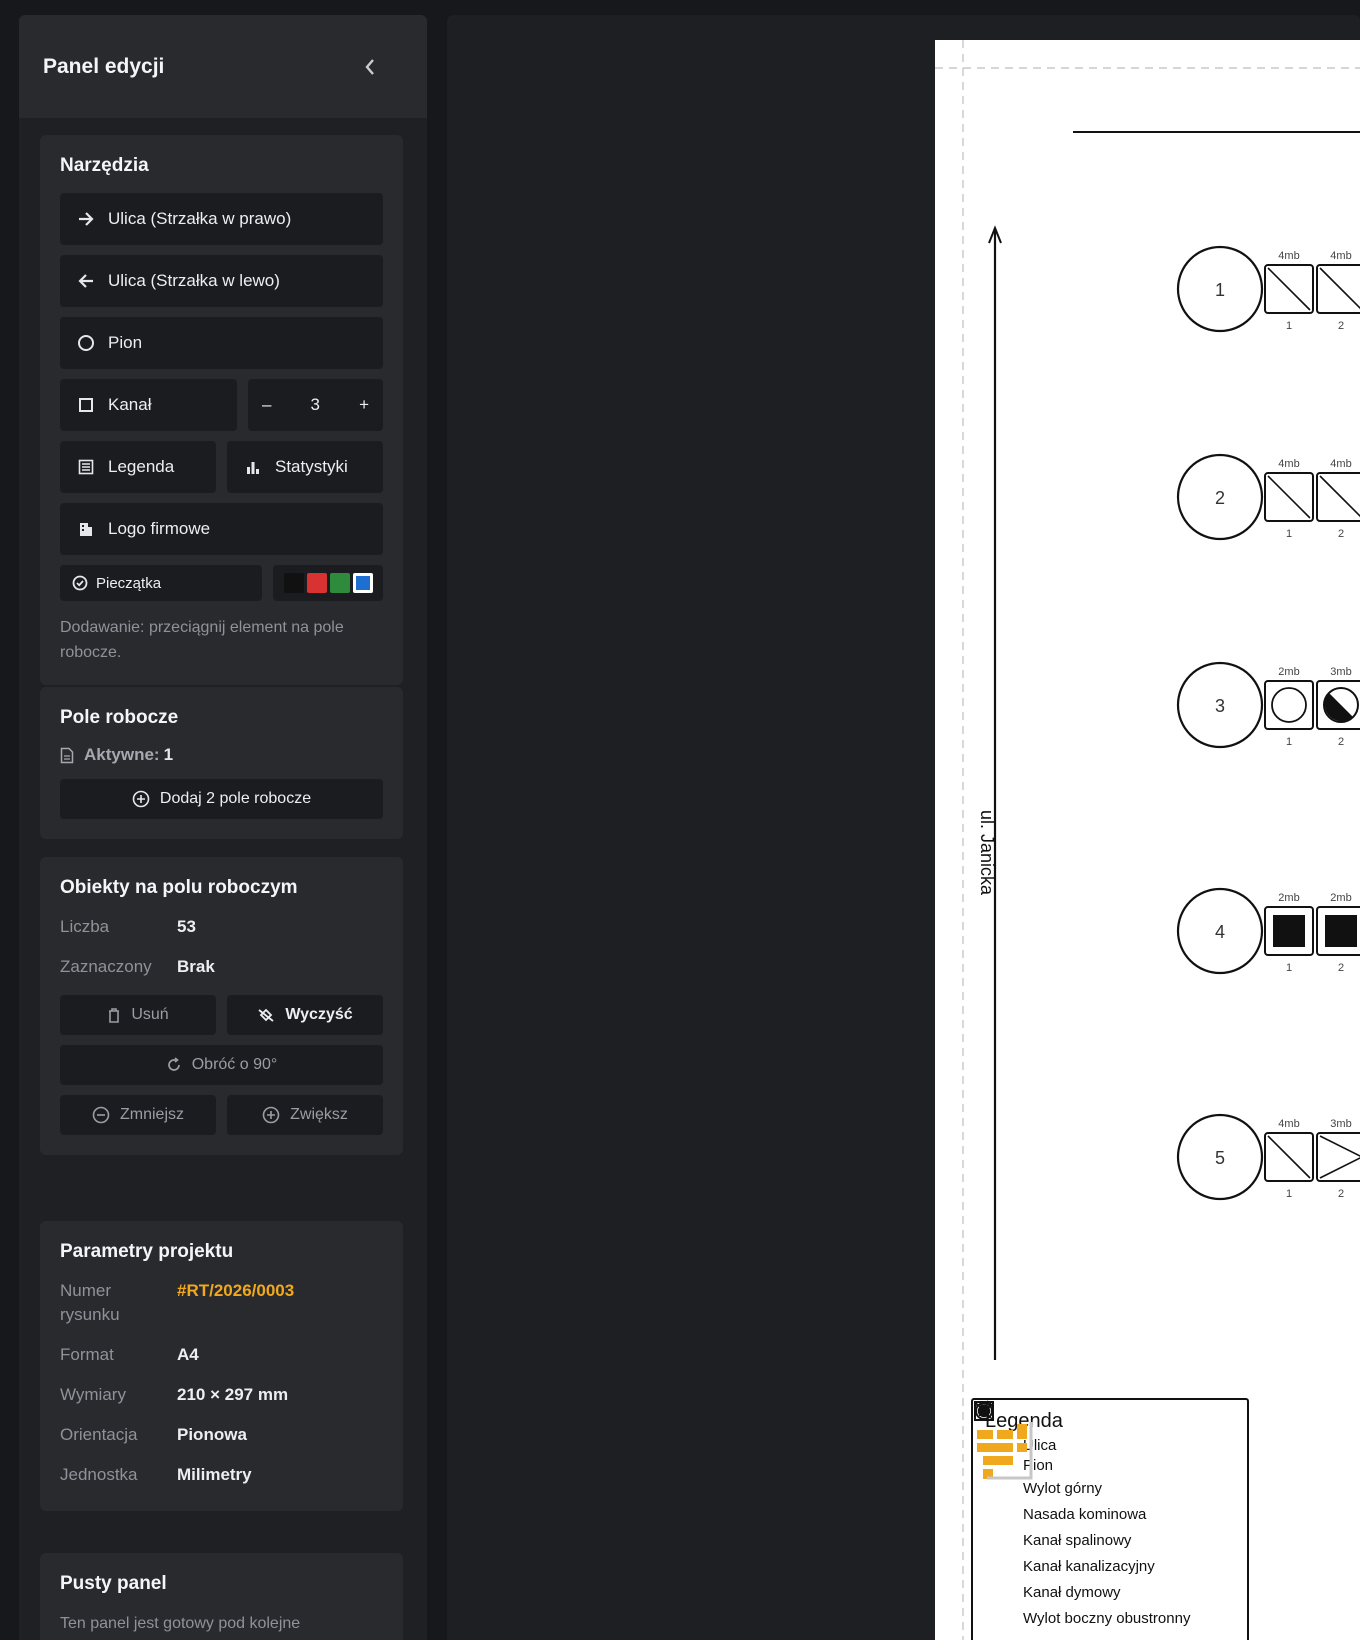 The image size is (1360, 1640). What do you see at coordinates (319, 1114) in the screenshot?
I see `enlarge-label: Zwiększ` at bounding box center [319, 1114].